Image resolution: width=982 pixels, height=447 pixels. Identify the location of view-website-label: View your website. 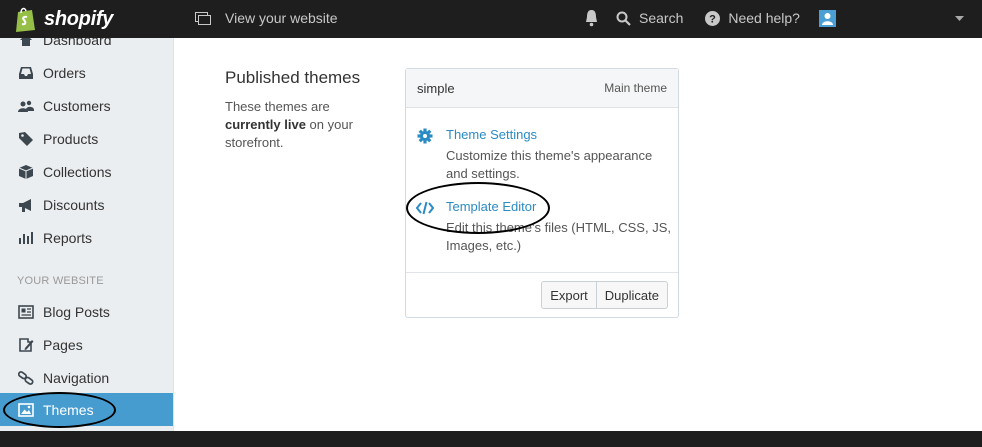
(281, 18).